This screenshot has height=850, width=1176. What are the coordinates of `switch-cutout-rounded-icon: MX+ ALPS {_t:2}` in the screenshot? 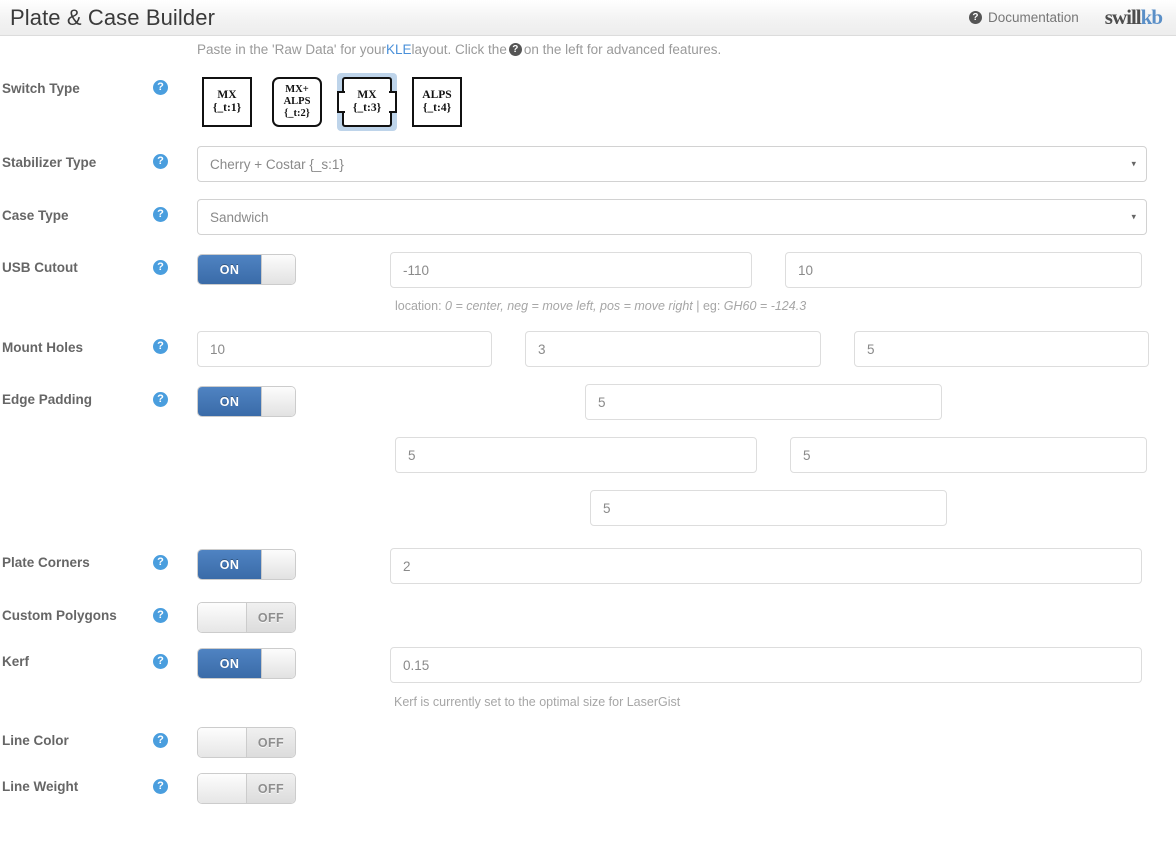 It's located at (297, 102).